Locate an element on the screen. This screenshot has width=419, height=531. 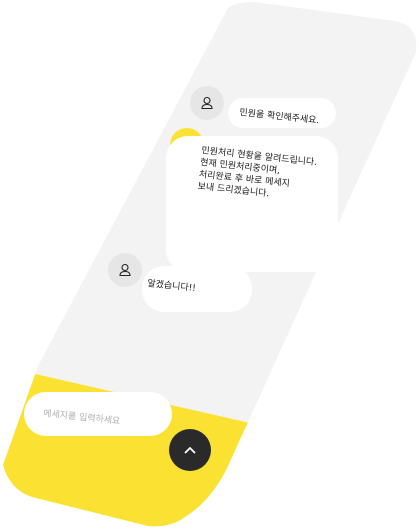
message-text: 알겠습니다!! is located at coordinates (171, 286).